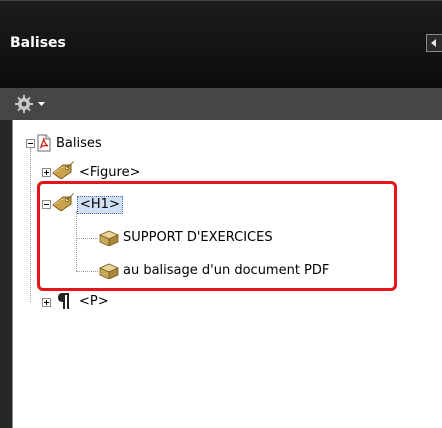  What do you see at coordinates (79, 144) in the screenshot?
I see `tree-root-label: Balises` at bounding box center [79, 144].